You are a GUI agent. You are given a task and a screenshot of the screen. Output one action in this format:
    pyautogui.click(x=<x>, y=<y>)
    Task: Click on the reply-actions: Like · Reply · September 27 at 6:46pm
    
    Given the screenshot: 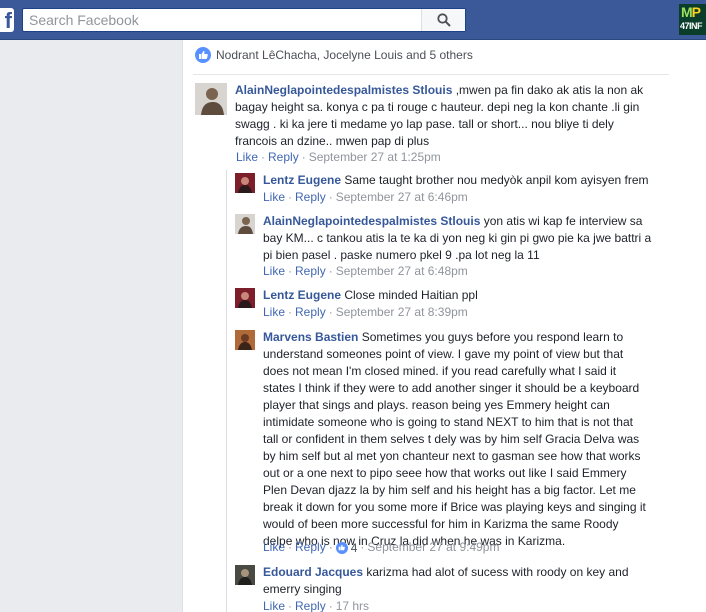 What is the action you would take?
    pyautogui.click(x=365, y=197)
    